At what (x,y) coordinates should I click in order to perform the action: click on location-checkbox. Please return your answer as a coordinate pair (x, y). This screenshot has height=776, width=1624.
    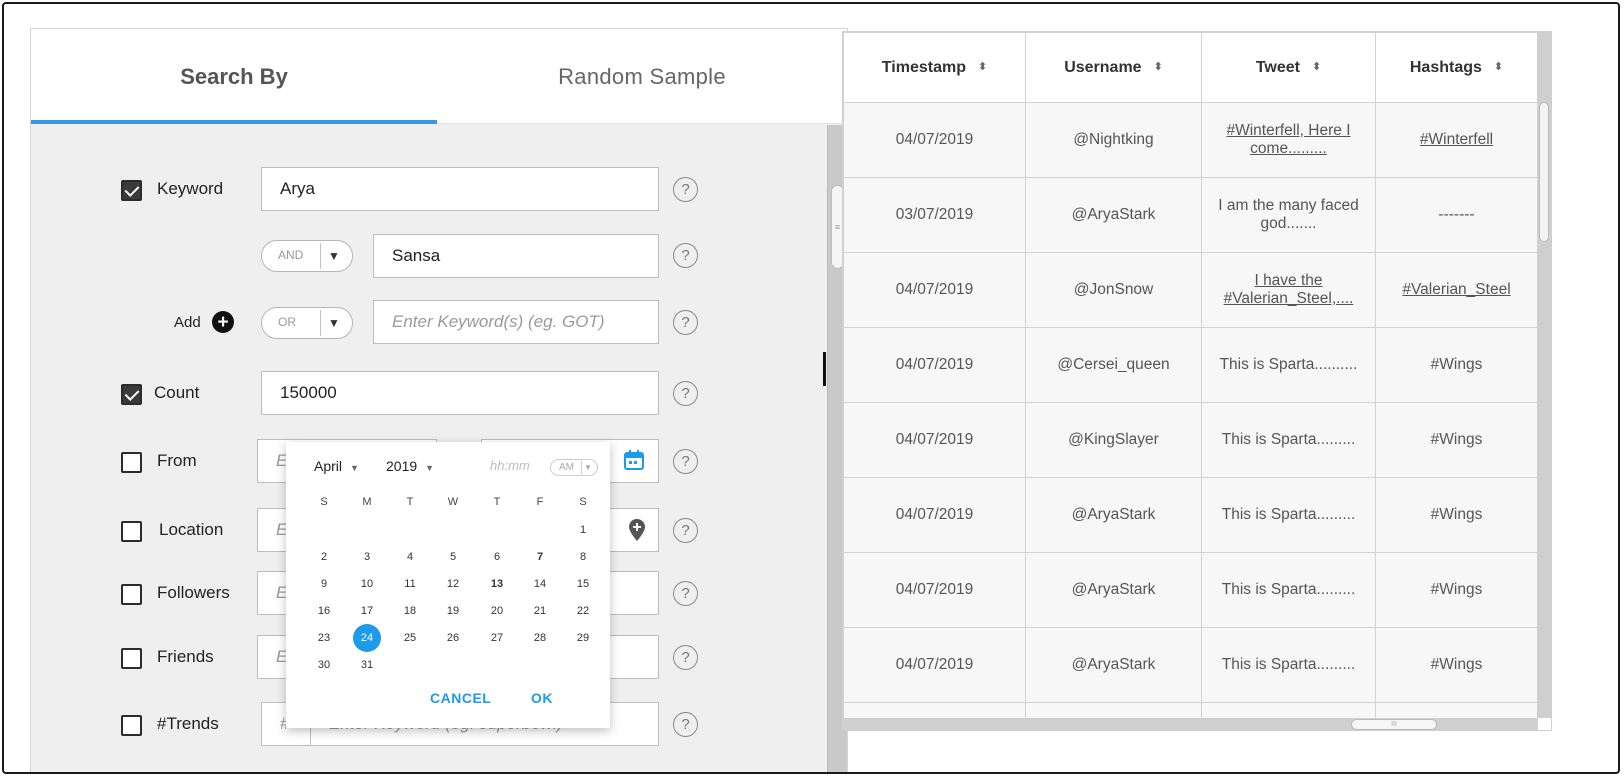
    Looking at the image, I should click on (131, 531).